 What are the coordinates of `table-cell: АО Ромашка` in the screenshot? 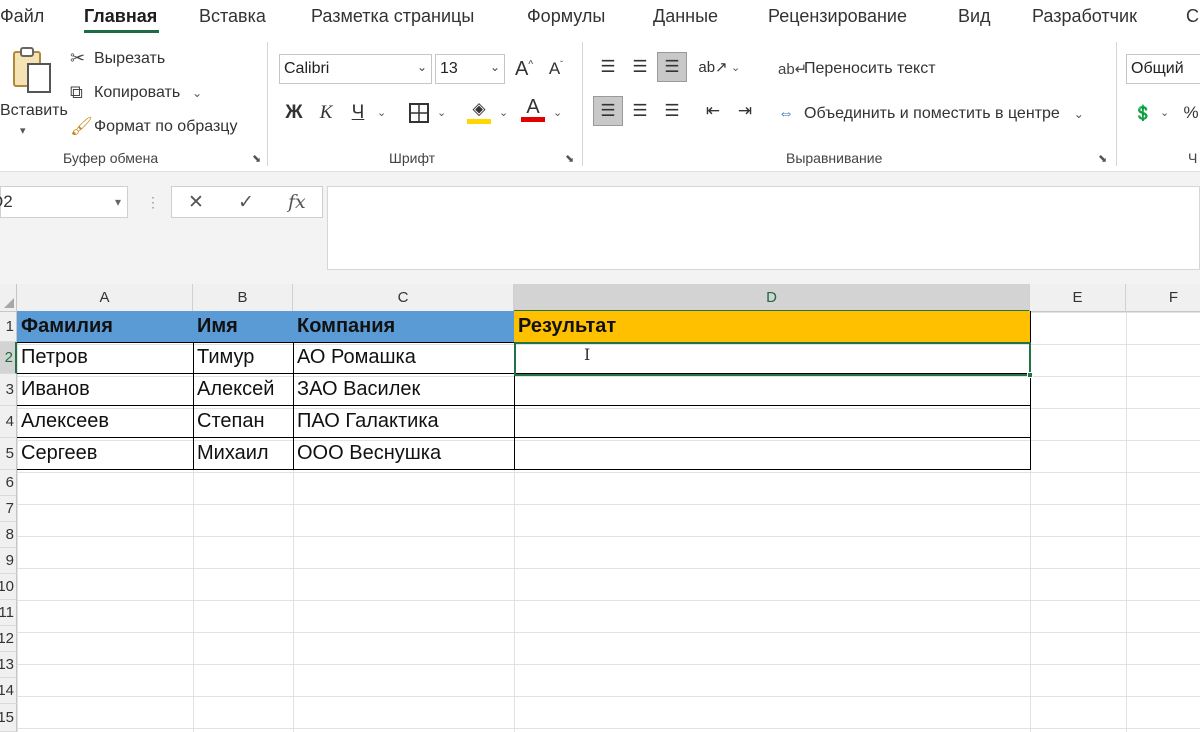 It's located at (404, 358).